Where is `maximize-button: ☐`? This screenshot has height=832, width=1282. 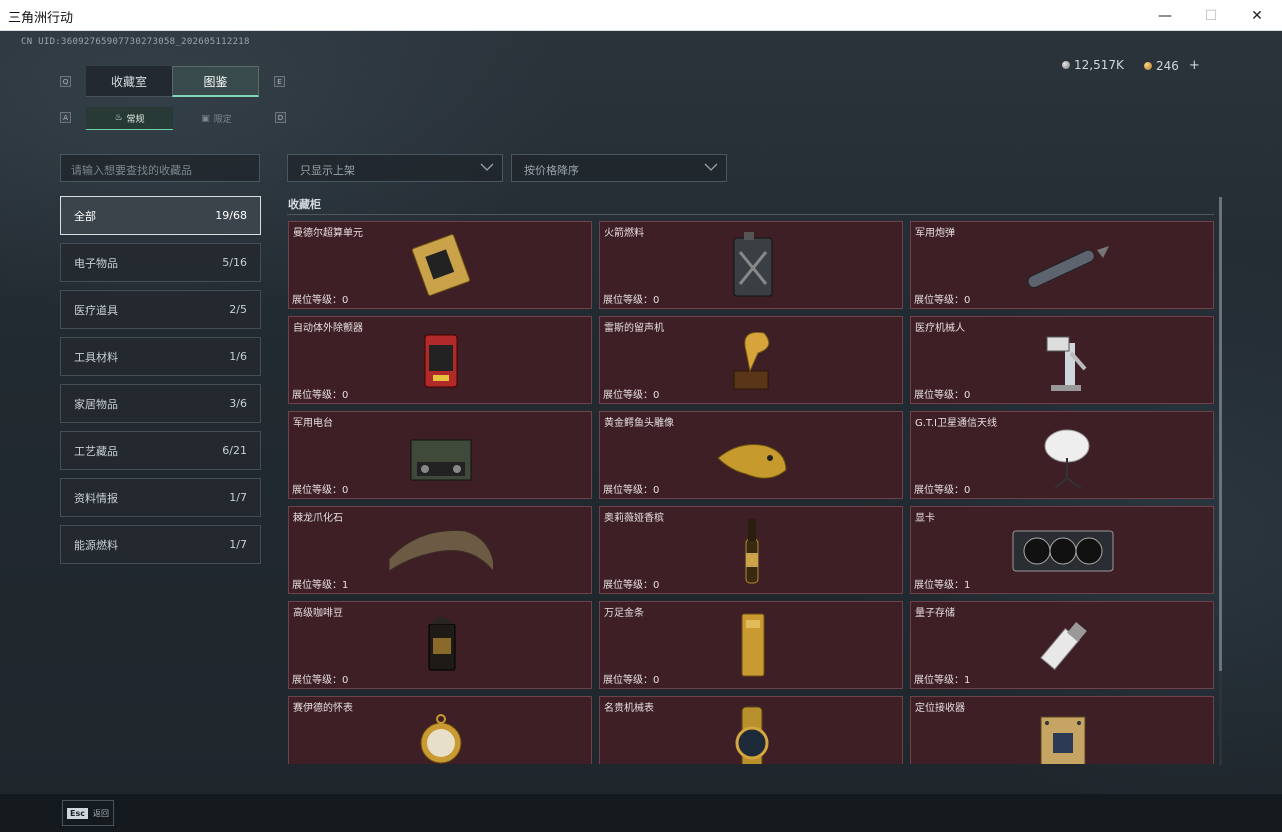 maximize-button: ☐ is located at coordinates (1211, 15).